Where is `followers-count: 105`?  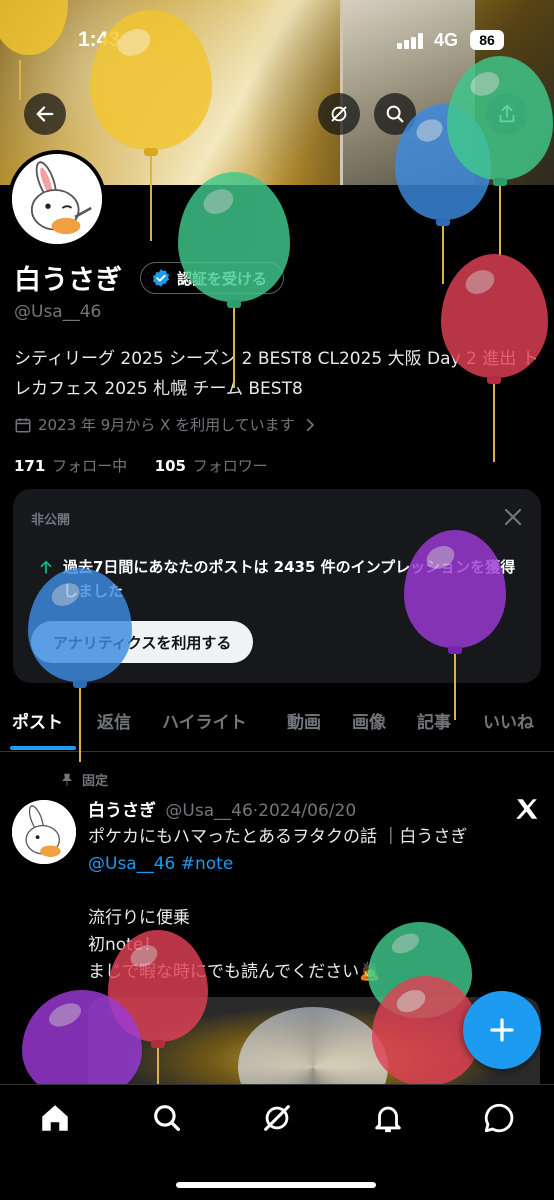 followers-count: 105 is located at coordinates (170, 466).